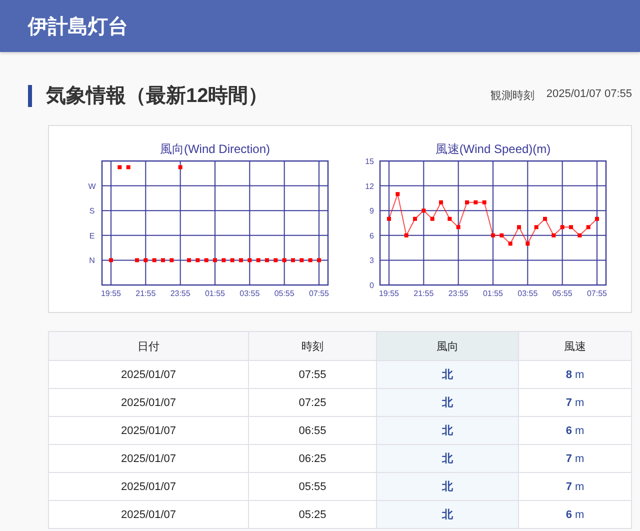  I want to click on y-tick-label: 3, so click(372, 260).